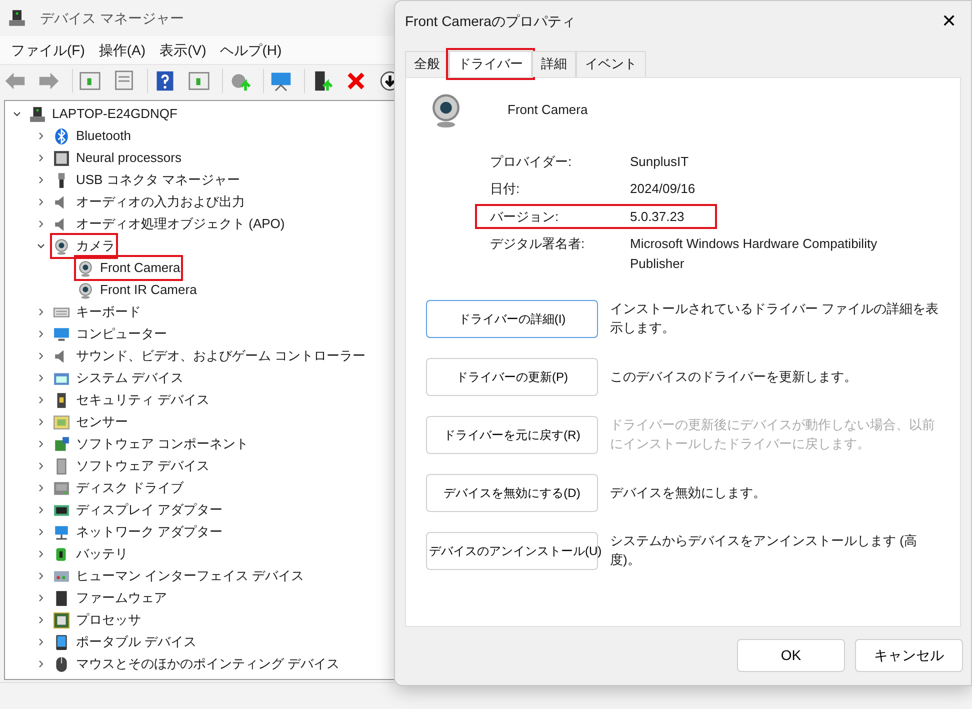  Describe the element at coordinates (531, 161) in the screenshot. I see `property-label: プロバイダー:` at that location.